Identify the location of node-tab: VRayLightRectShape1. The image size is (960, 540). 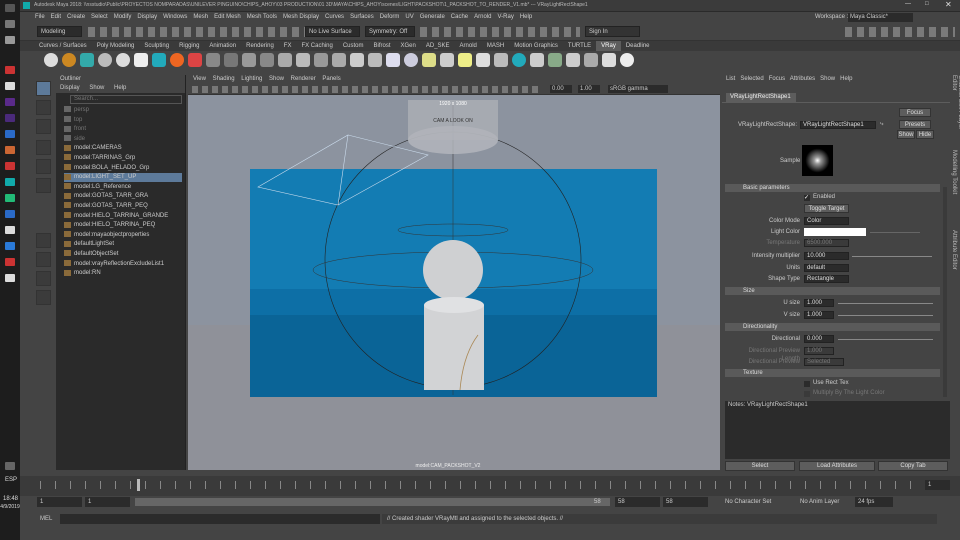
(761, 97).